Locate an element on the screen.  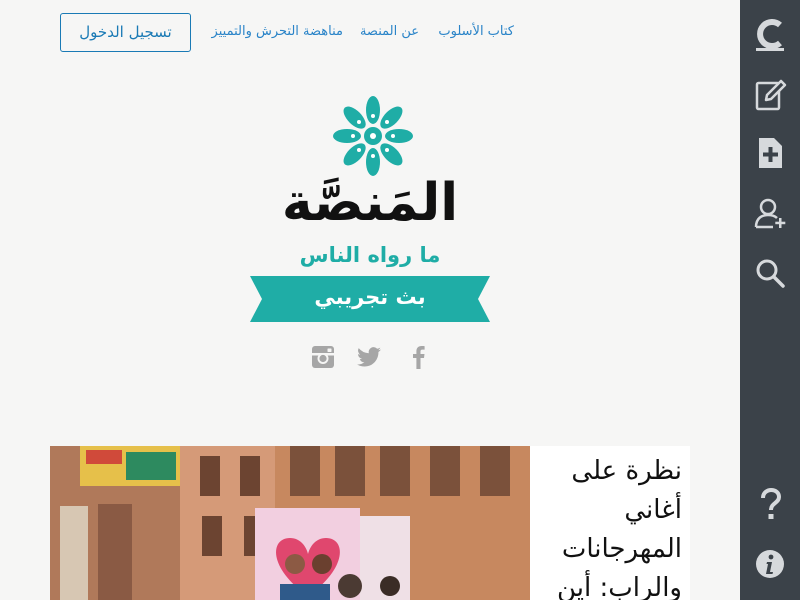
flower-emblem-icon is located at coordinates (373, 136).